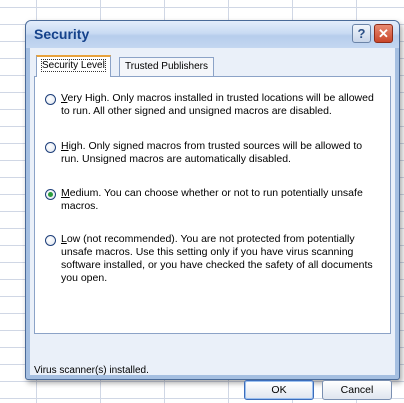 Image resolution: width=404 pixels, height=403 pixels. I want to click on radio-very-high, so click(50, 99).